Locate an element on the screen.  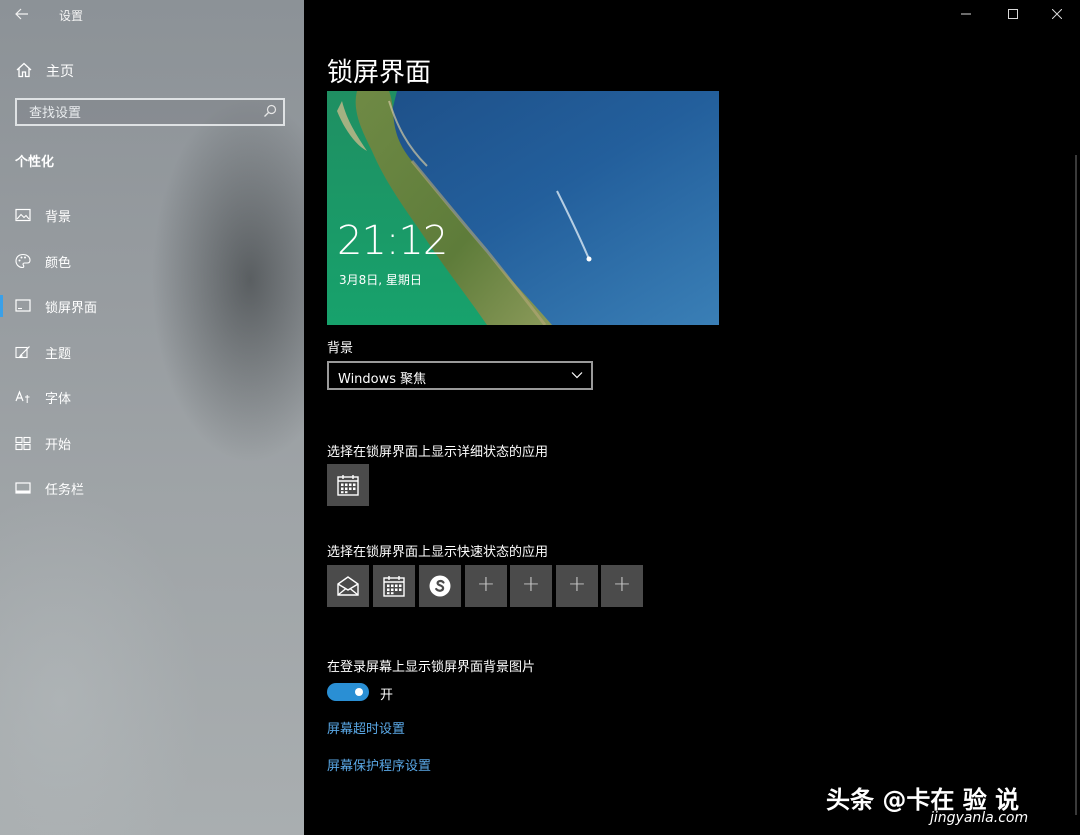
sidebar-item-taskbar: 任务栏 is located at coordinates (152, 491).